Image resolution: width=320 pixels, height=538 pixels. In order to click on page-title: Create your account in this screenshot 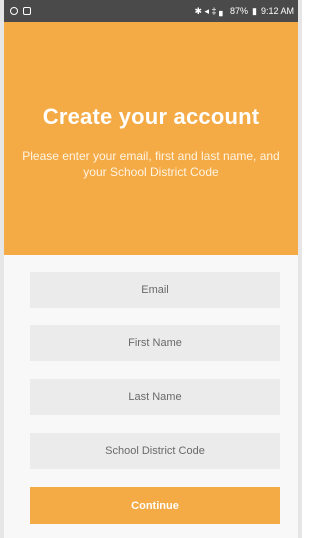, I will do `click(151, 116)`.